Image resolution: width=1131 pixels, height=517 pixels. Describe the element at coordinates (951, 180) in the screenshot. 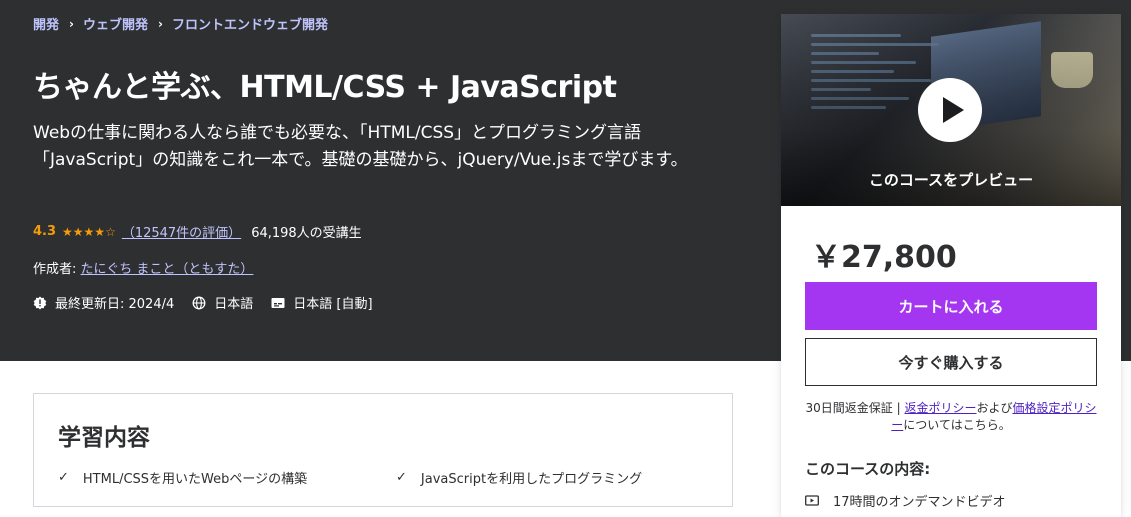

I see `preview-label: このコースをプレビュー` at that location.